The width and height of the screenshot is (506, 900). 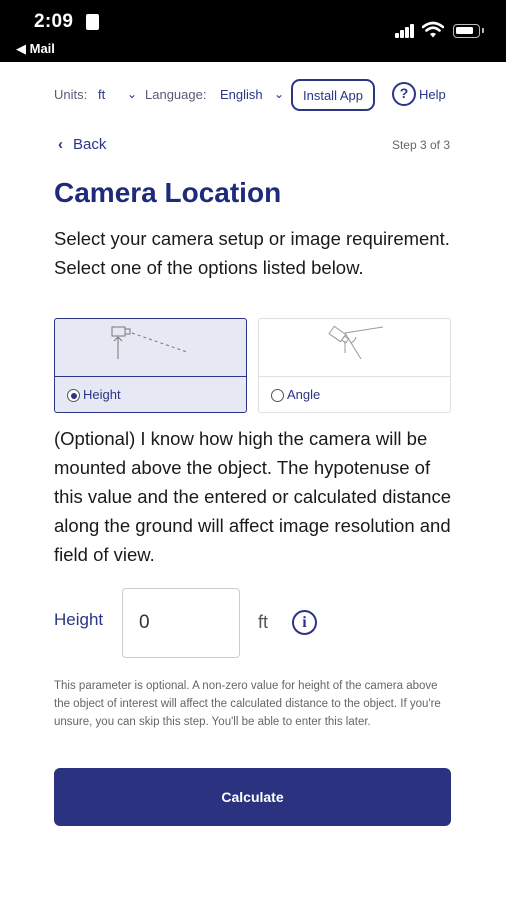 I want to click on page-title: Camera Location, so click(x=168, y=192).